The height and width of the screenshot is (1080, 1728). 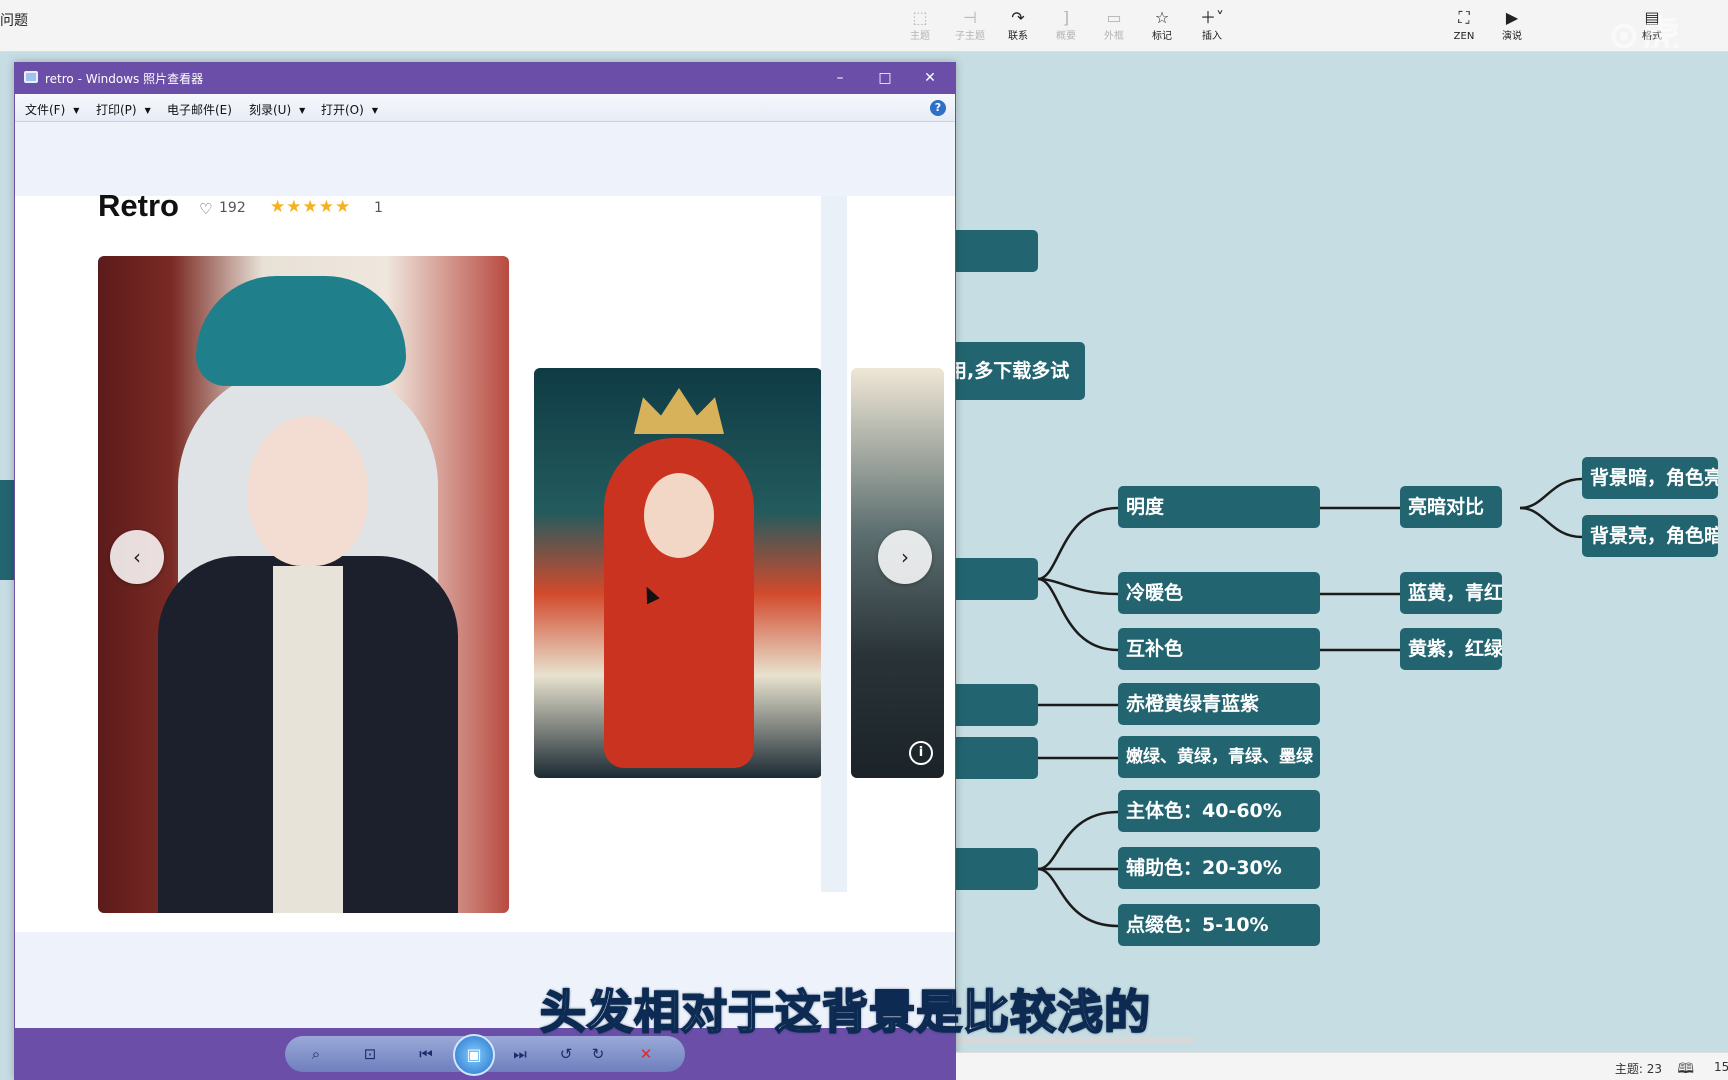 What do you see at coordinates (206, 209) in the screenshot?
I see `heart-icon: ♡` at bounding box center [206, 209].